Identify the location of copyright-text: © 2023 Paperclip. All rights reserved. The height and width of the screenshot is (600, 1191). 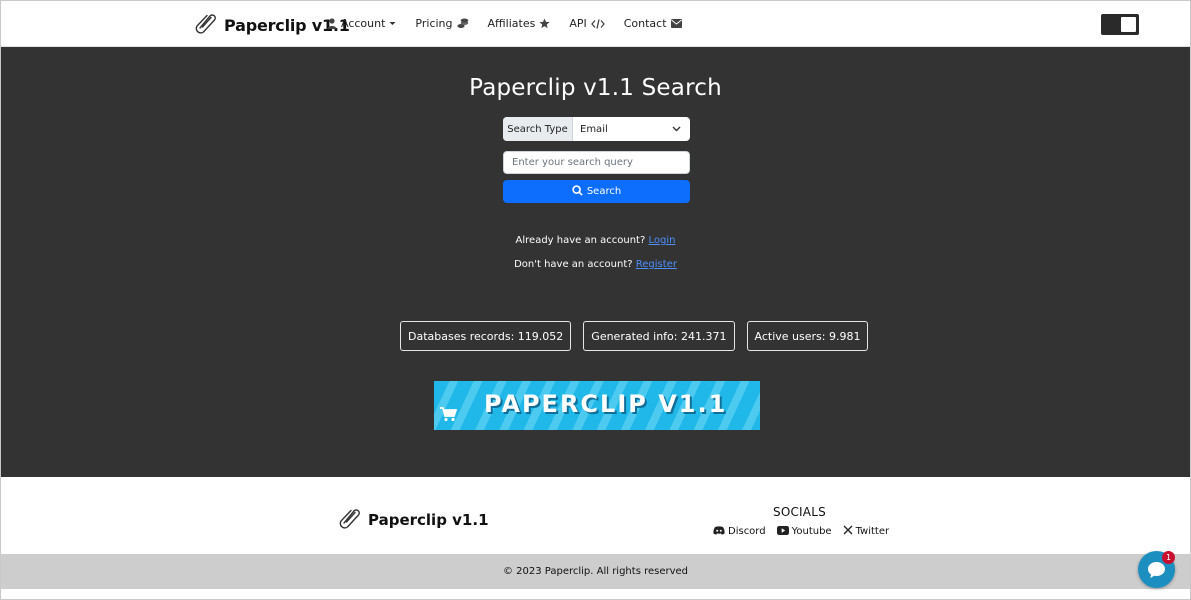
(595, 571).